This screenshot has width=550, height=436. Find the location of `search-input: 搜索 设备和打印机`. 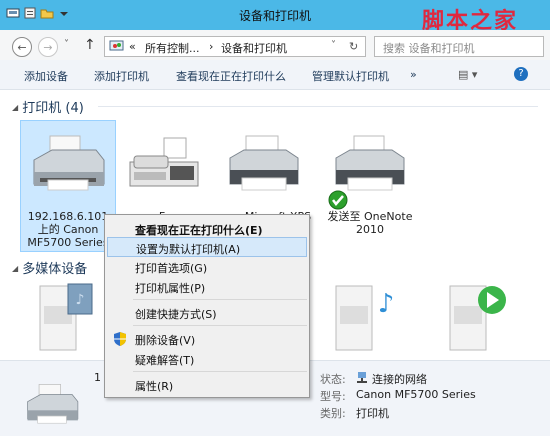

search-input: 搜索 设备和打印机 is located at coordinates (429, 48).